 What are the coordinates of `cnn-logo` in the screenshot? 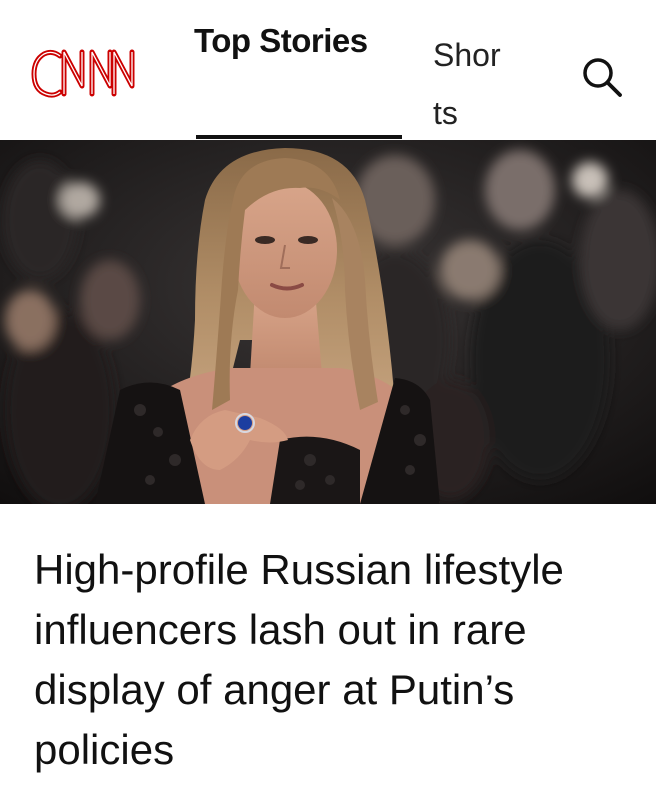 It's located at (84, 71).